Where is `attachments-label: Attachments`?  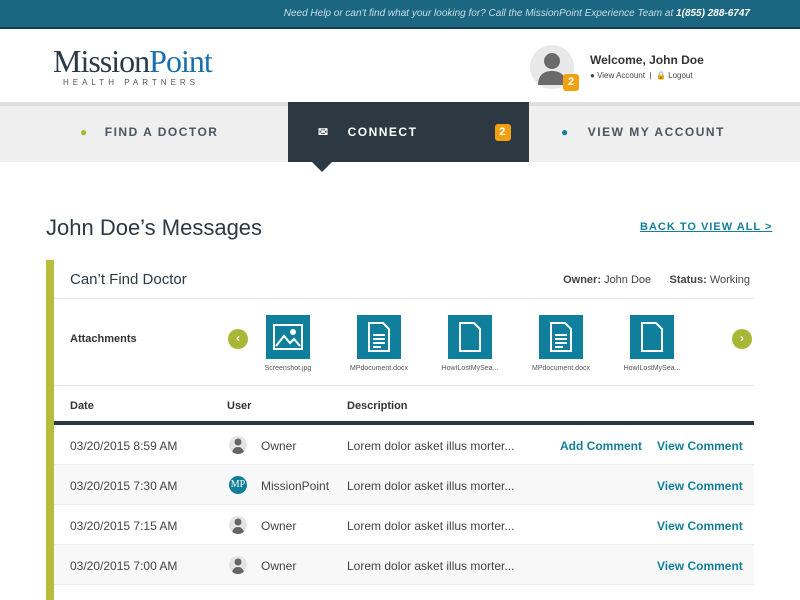
attachments-label: Attachments is located at coordinates (103, 339).